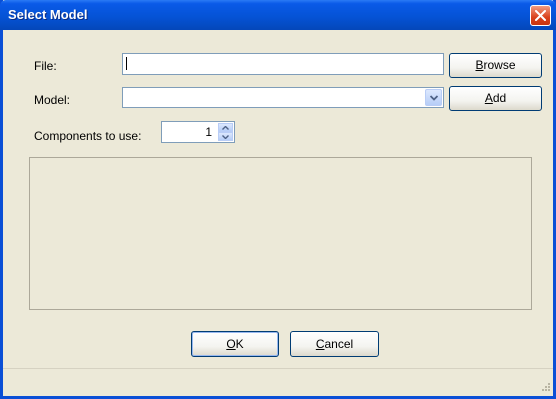 The image size is (556, 399). I want to click on add-button: Add, so click(495, 98).